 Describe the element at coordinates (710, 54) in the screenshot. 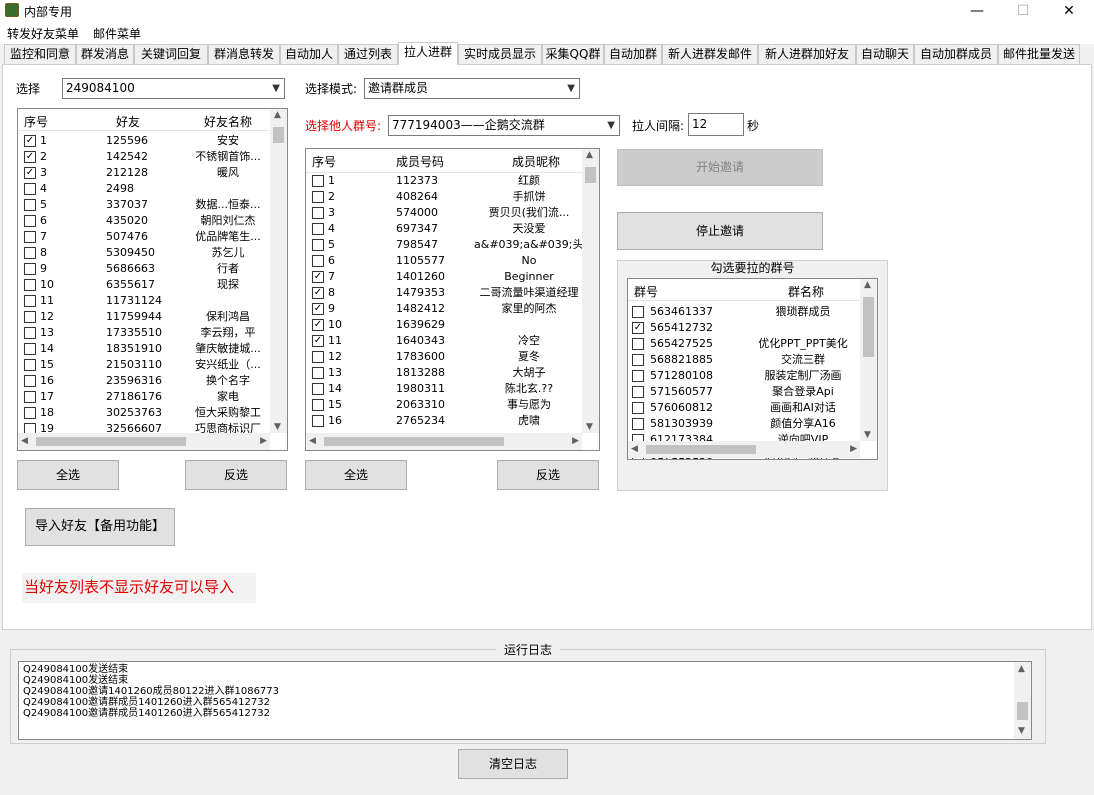

I see `tab-10: 新人进群发邮件` at that location.